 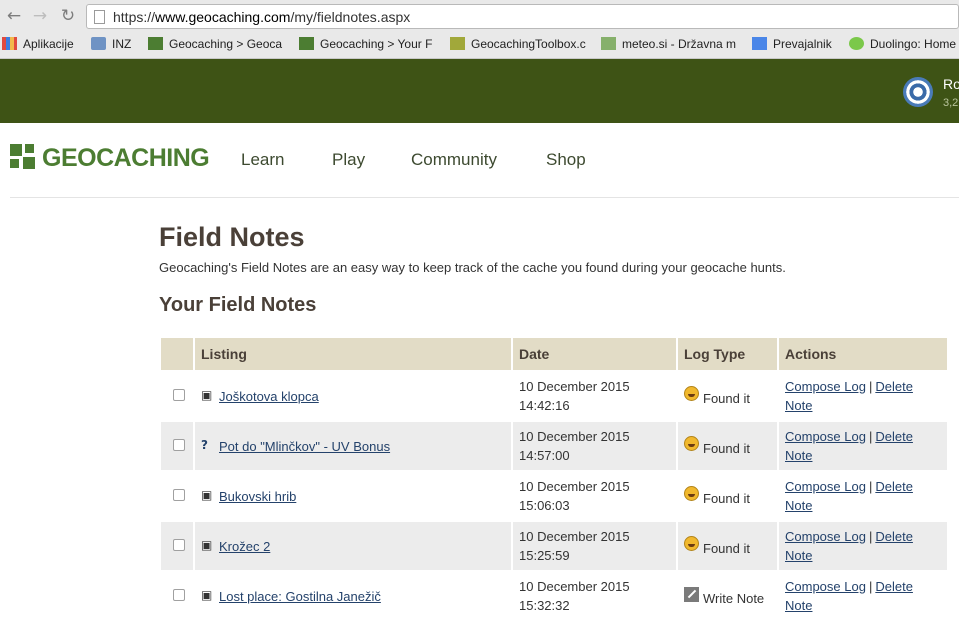 What do you see at coordinates (594, 446) in the screenshot?
I see `date-cell: 10 December 2015 14:57:00` at bounding box center [594, 446].